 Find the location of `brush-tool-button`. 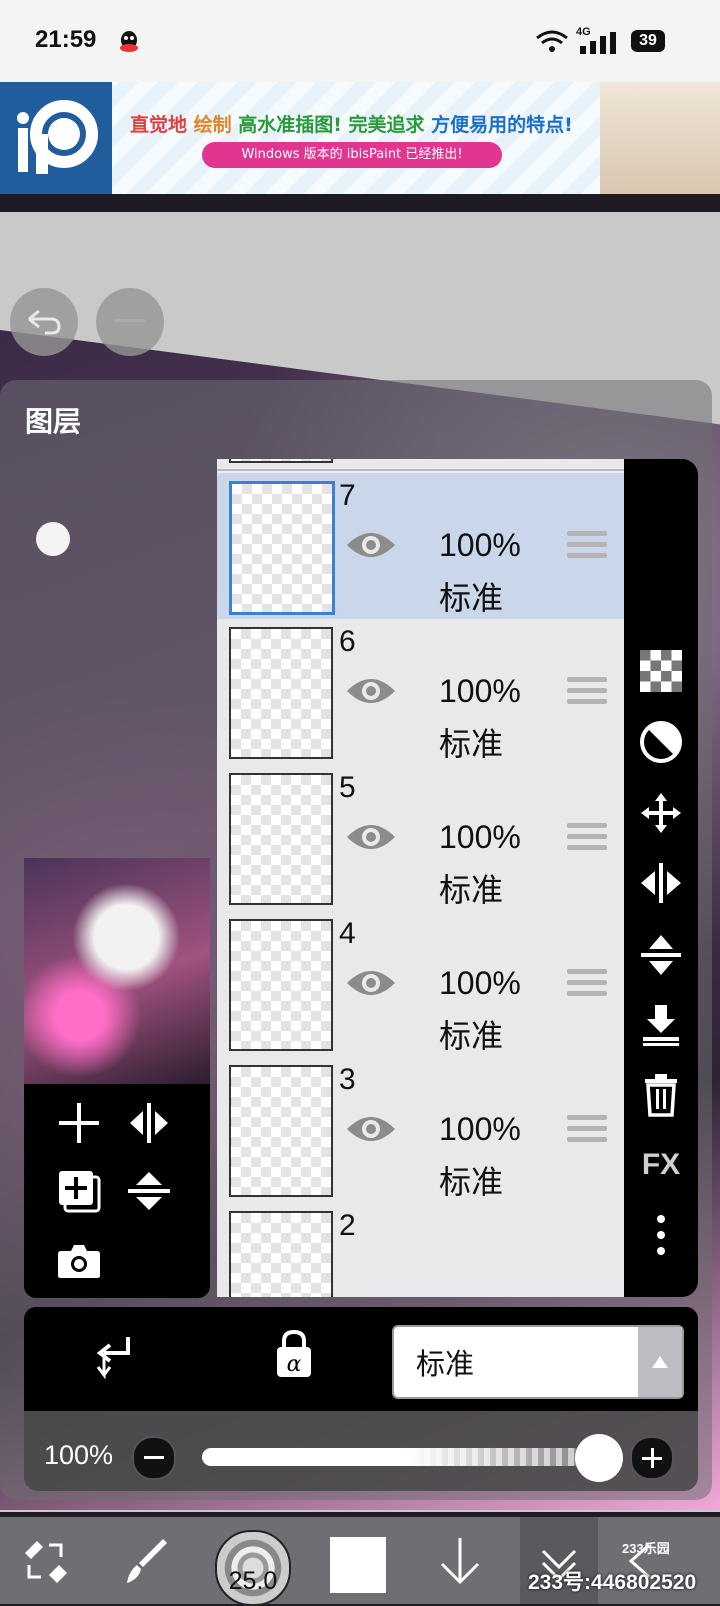

brush-tool-button is located at coordinates (145, 1560).